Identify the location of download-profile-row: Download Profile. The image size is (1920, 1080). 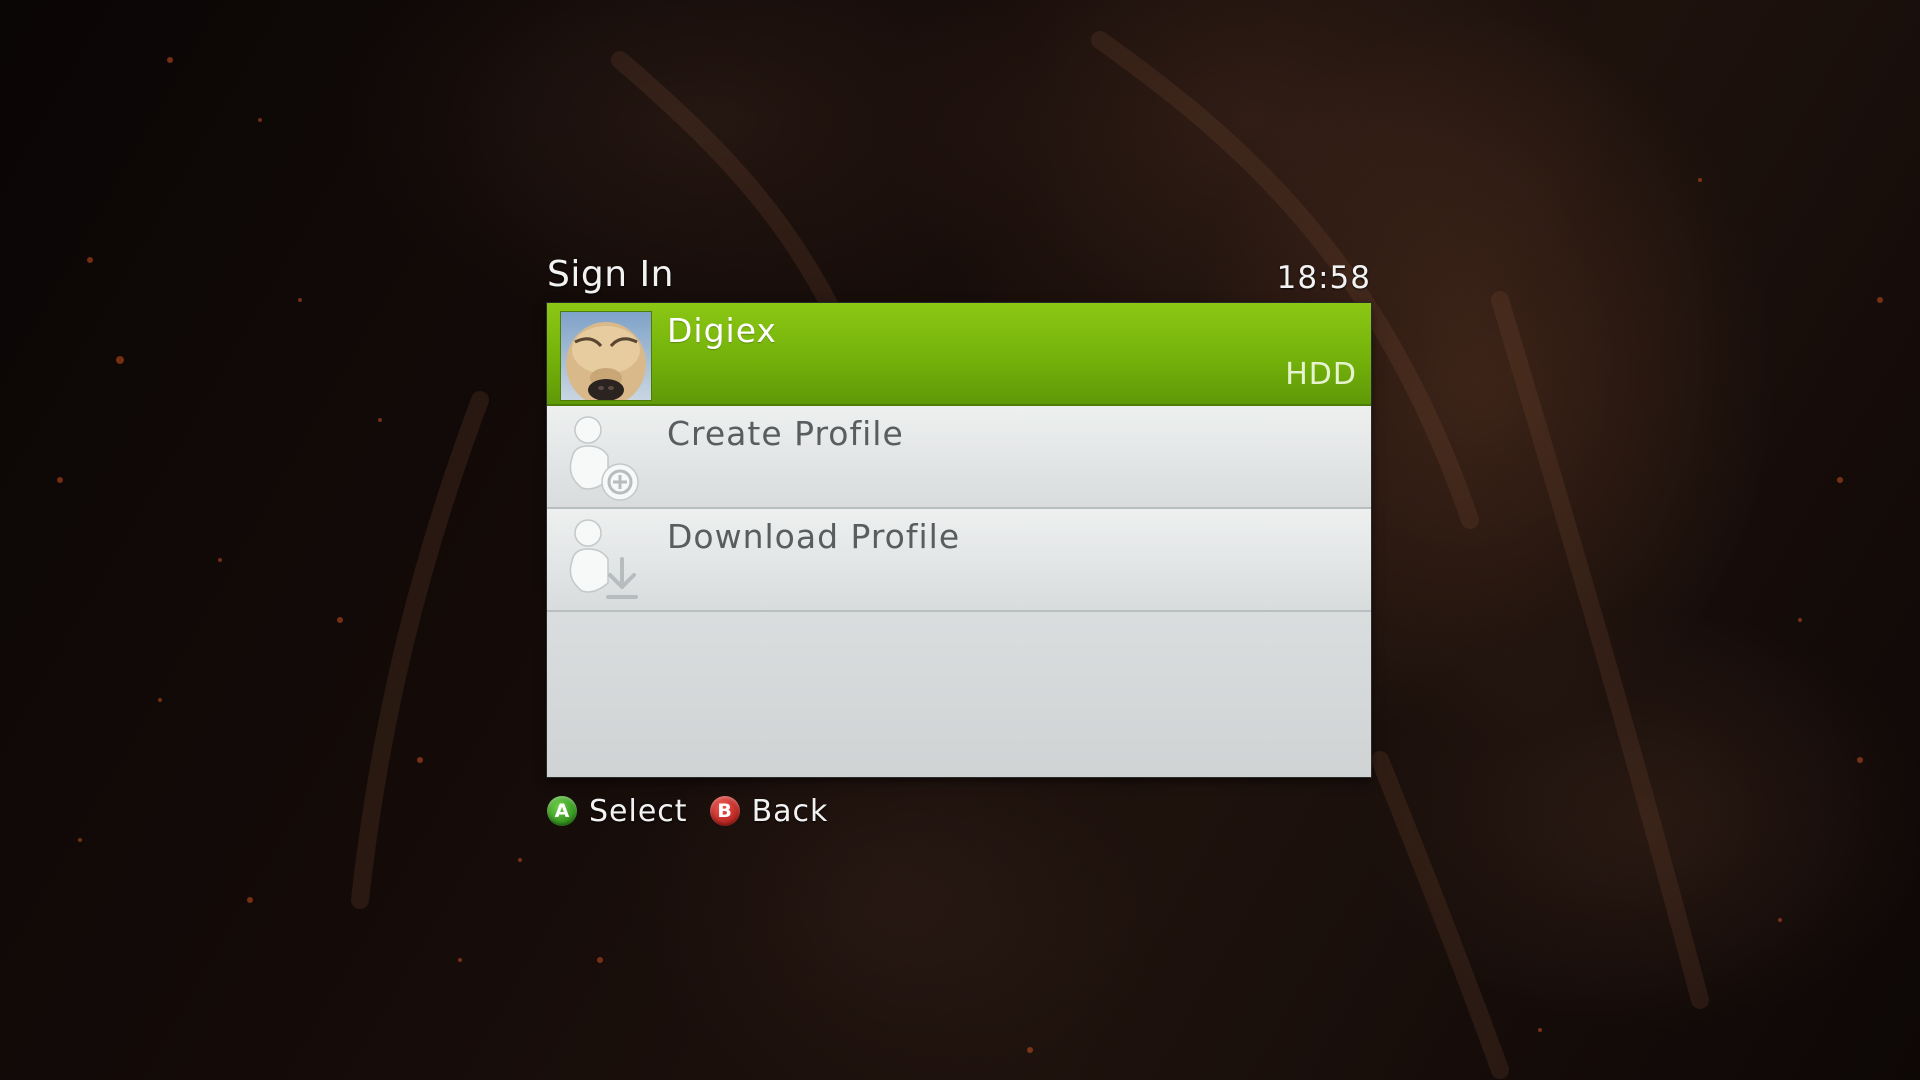
(959, 560).